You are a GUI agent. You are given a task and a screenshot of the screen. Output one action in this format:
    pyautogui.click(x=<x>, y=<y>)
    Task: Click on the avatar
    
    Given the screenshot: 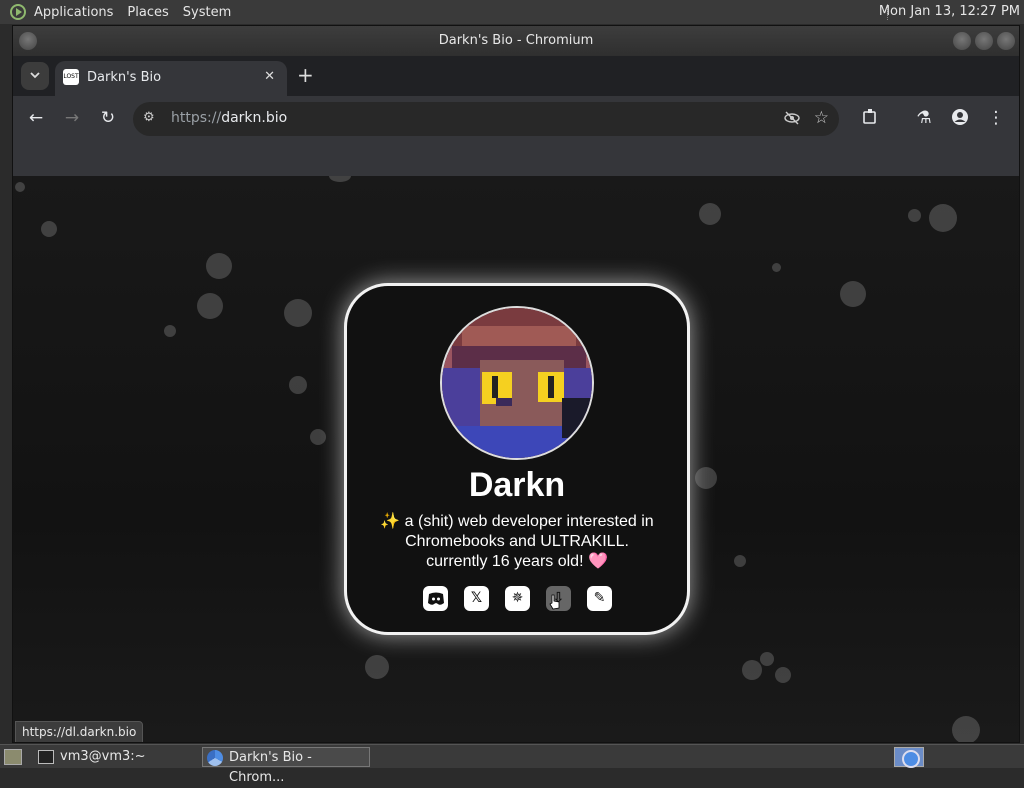 What is the action you would take?
    pyautogui.click(x=517, y=383)
    